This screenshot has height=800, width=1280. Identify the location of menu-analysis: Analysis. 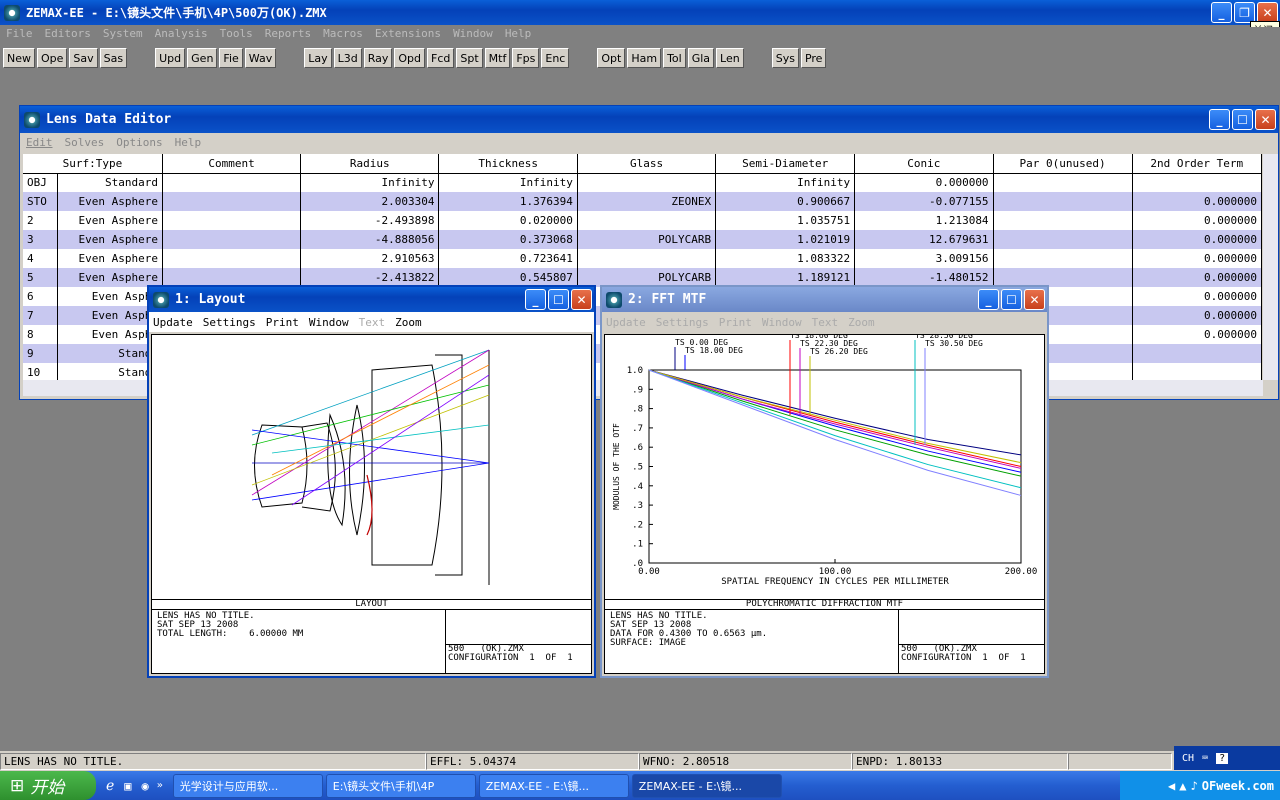
(181, 36).